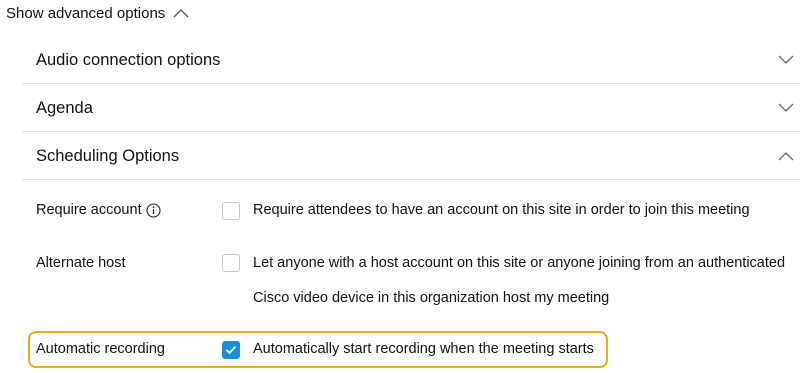 The width and height of the screenshot is (808, 373). Describe the element at coordinates (153, 210) in the screenshot. I see `info-icon` at that location.